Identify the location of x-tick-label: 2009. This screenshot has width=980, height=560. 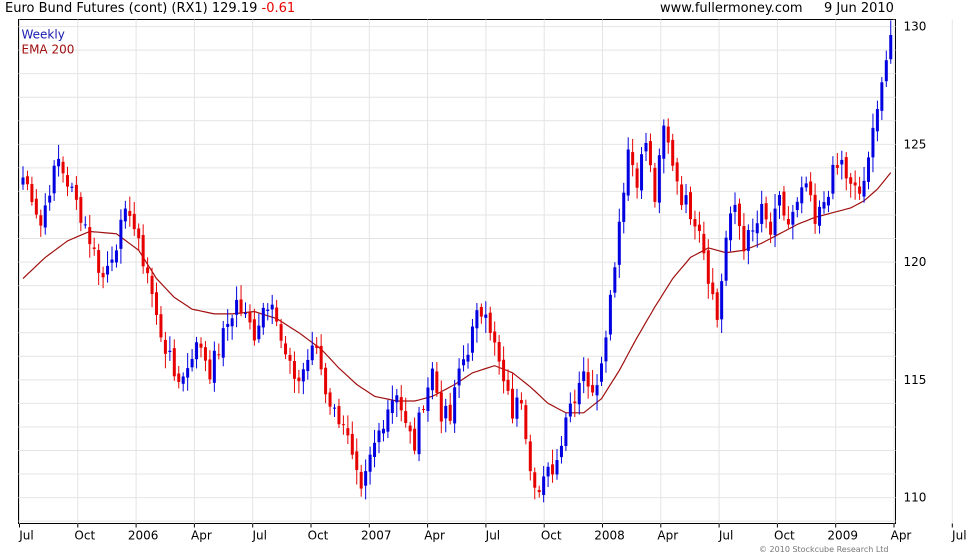
(842, 536).